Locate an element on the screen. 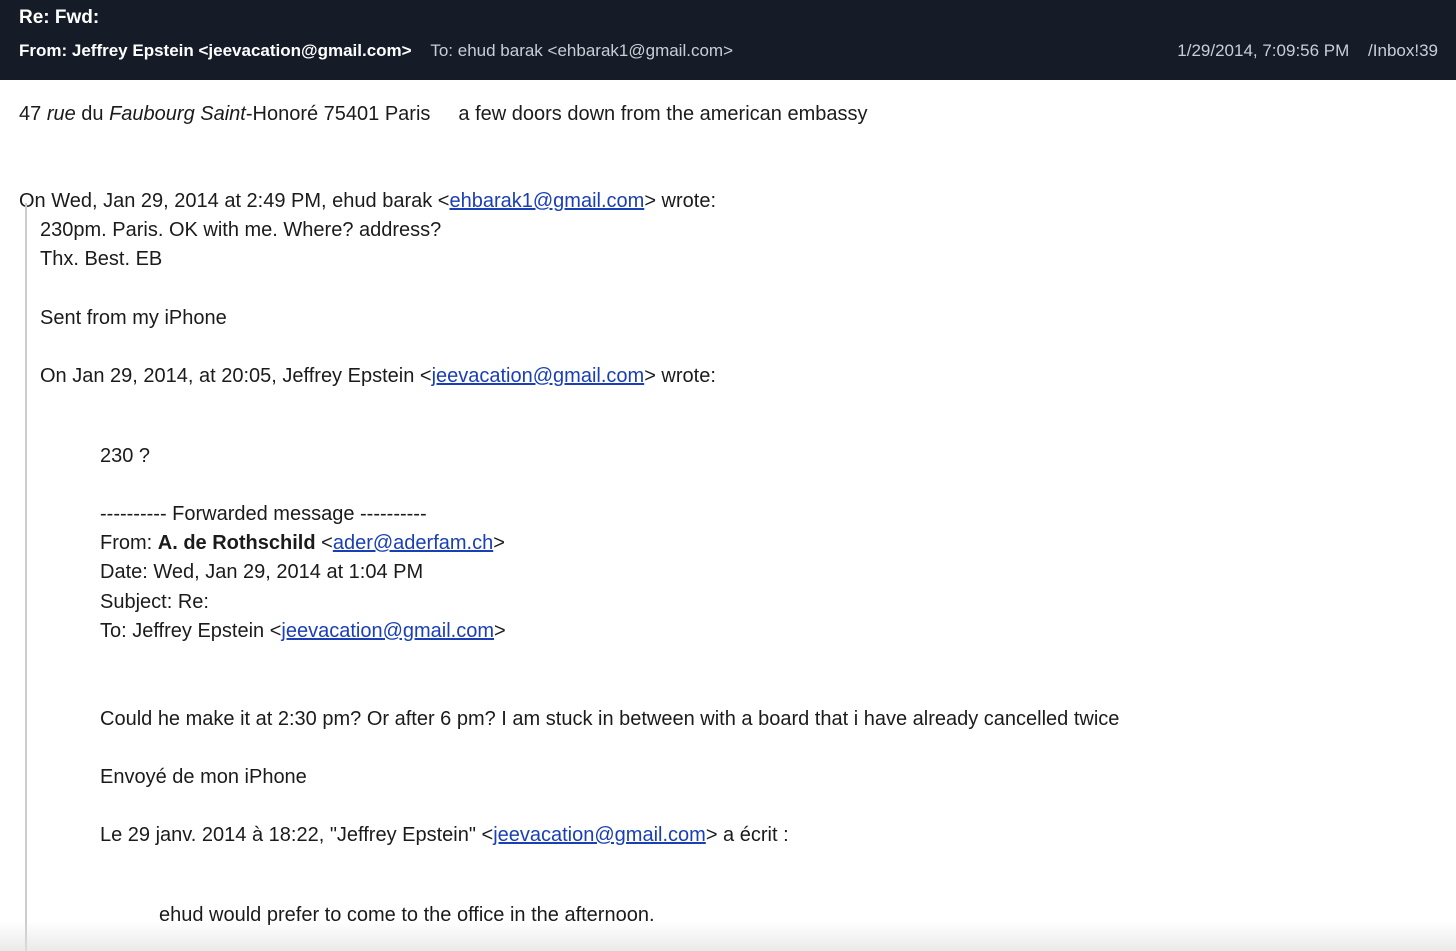 The image size is (1456, 951). header-meta: 1/29/2014, 7:09:56 PM /Inbox!39 is located at coordinates (1307, 51).